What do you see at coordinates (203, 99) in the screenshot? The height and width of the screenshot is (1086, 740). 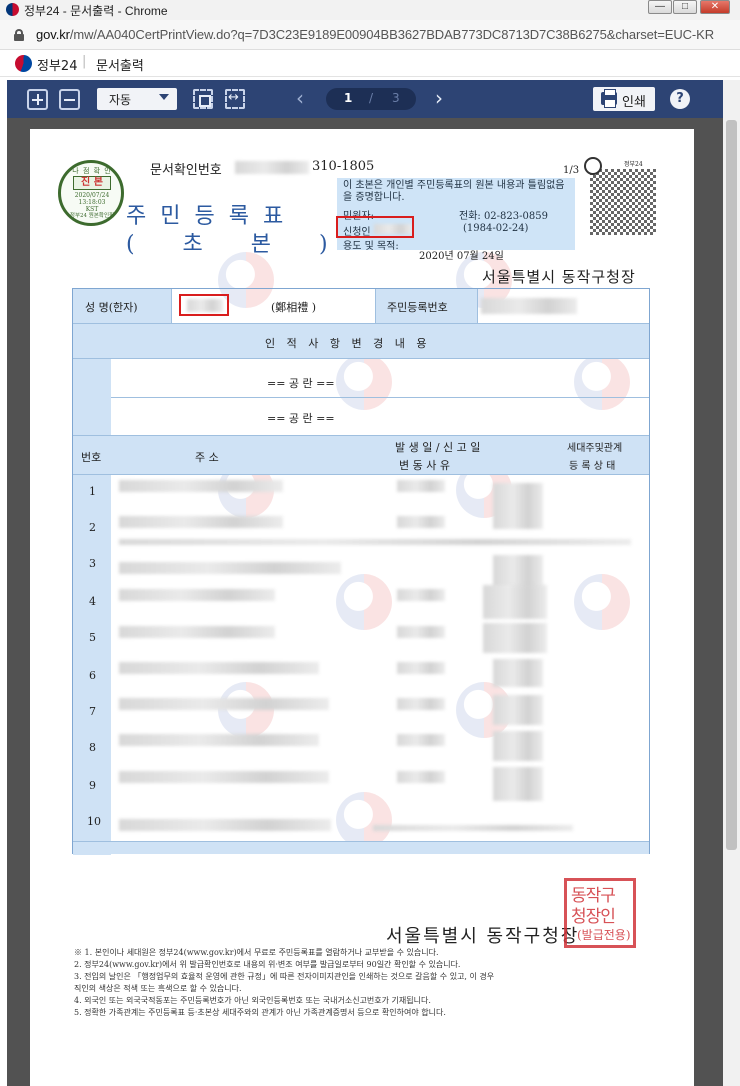 I see `fit-page-icon` at bounding box center [203, 99].